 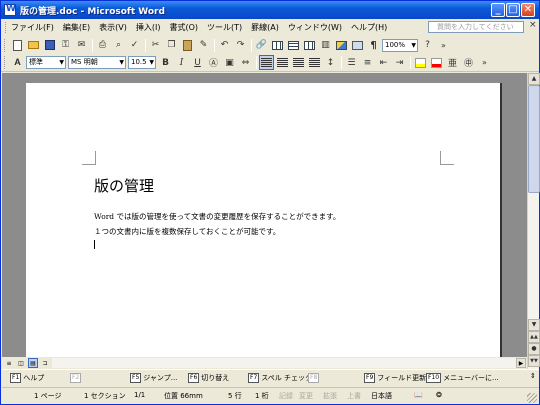 I want to click on menu-edit: 編集(E), so click(x=76, y=27).